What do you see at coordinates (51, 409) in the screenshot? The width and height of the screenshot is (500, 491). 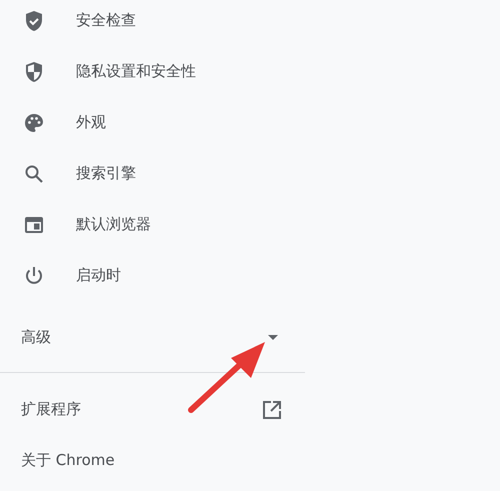 I see `sidebar-link: 扩展程序` at bounding box center [51, 409].